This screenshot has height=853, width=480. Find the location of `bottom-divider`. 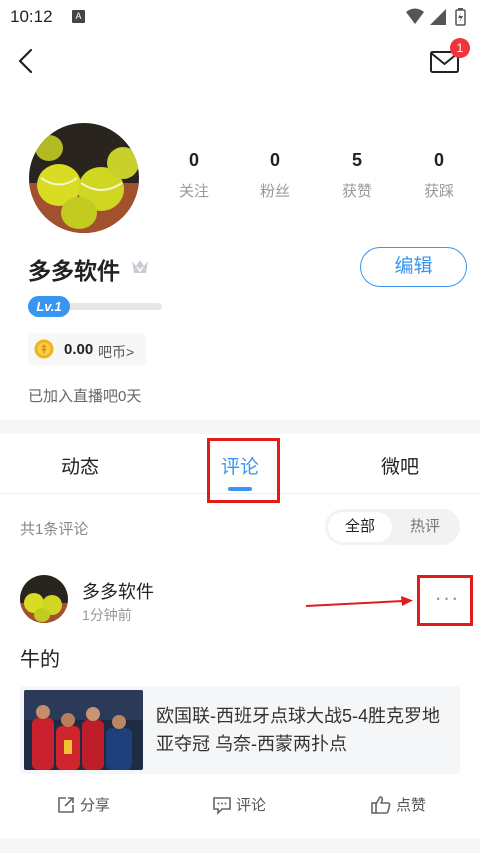

bottom-divider is located at coordinates (240, 845).